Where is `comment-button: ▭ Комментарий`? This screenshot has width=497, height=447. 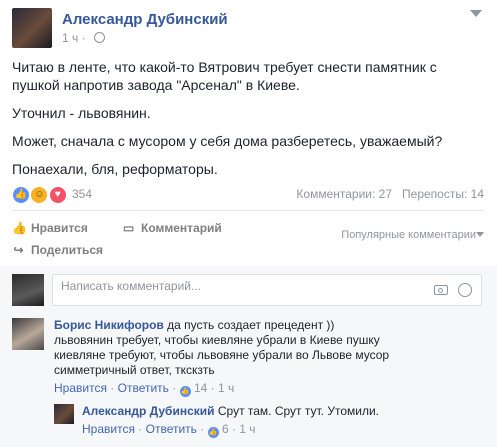 comment-button: ▭ Комментарий is located at coordinates (172, 228).